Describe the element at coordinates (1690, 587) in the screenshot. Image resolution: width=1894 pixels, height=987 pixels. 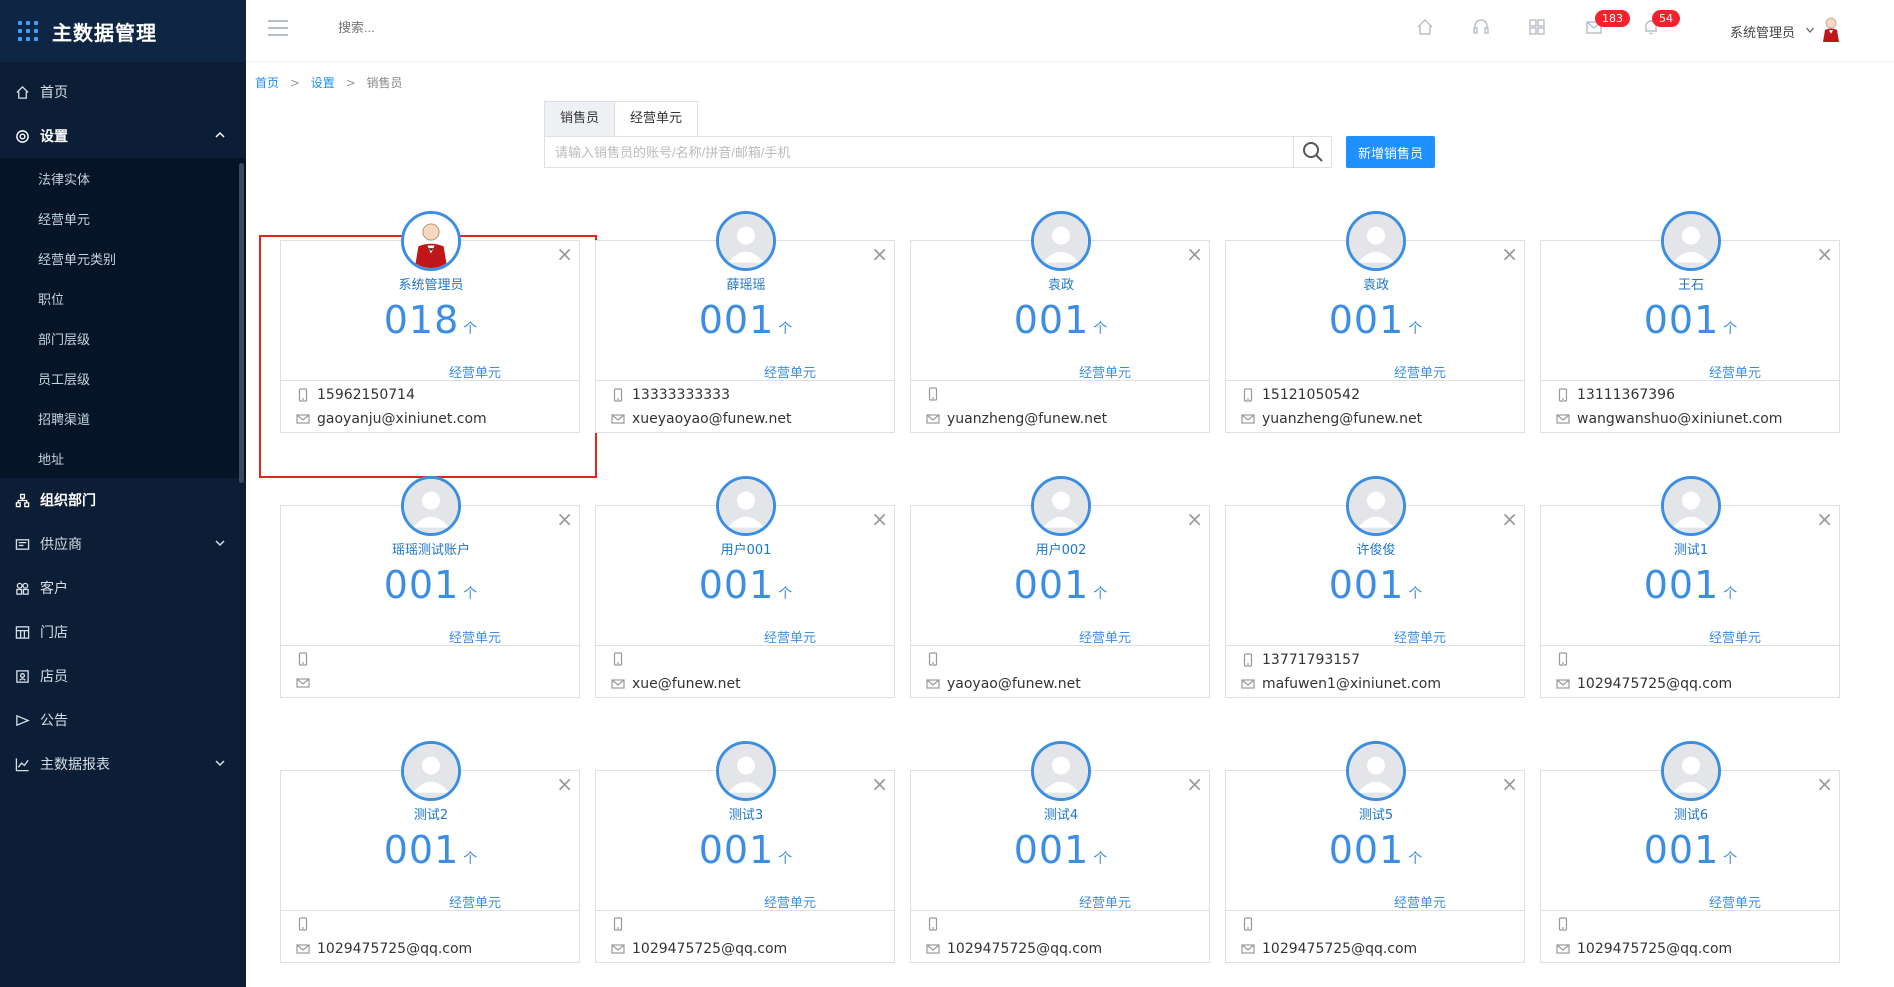
I see `salesperson-card: × 测试1 001 个经营单元 1029475725@qq.com` at that location.